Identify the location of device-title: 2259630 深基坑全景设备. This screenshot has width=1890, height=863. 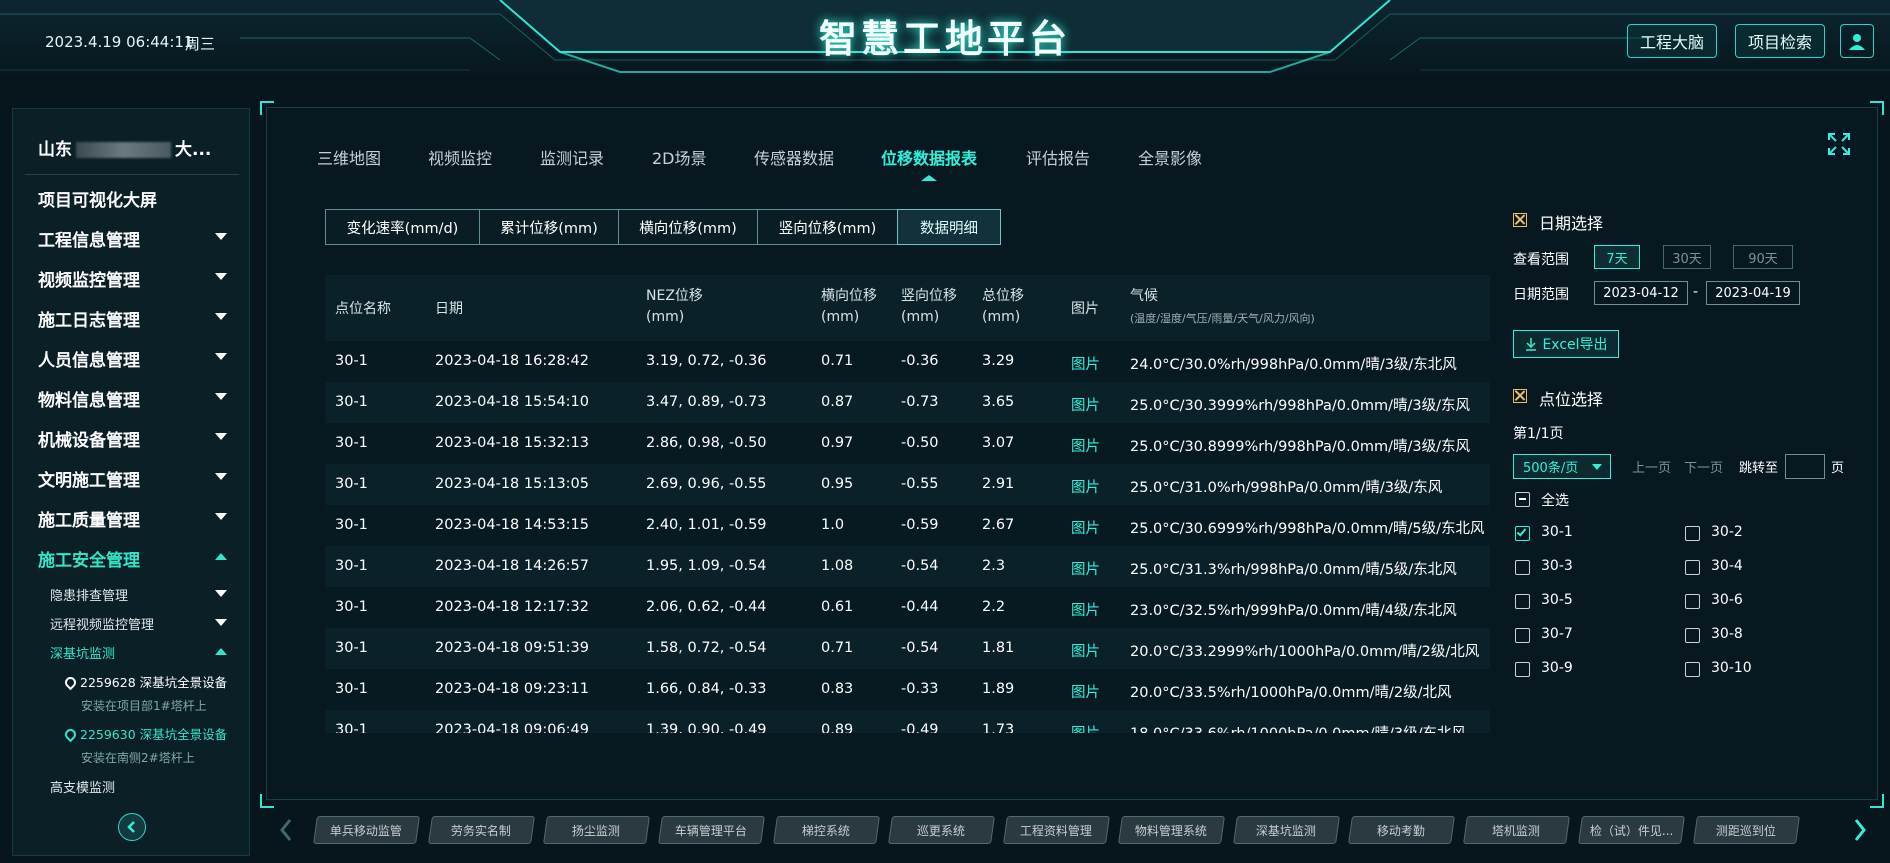
(154, 734).